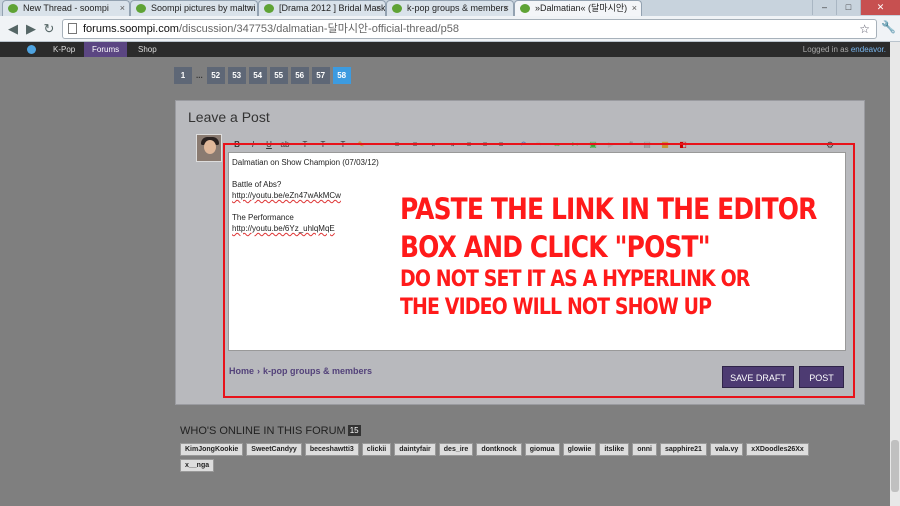 The width and height of the screenshot is (900, 506). What do you see at coordinates (376, 449) in the screenshot?
I see `online-user: clickii` at bounding box center [376, 449].